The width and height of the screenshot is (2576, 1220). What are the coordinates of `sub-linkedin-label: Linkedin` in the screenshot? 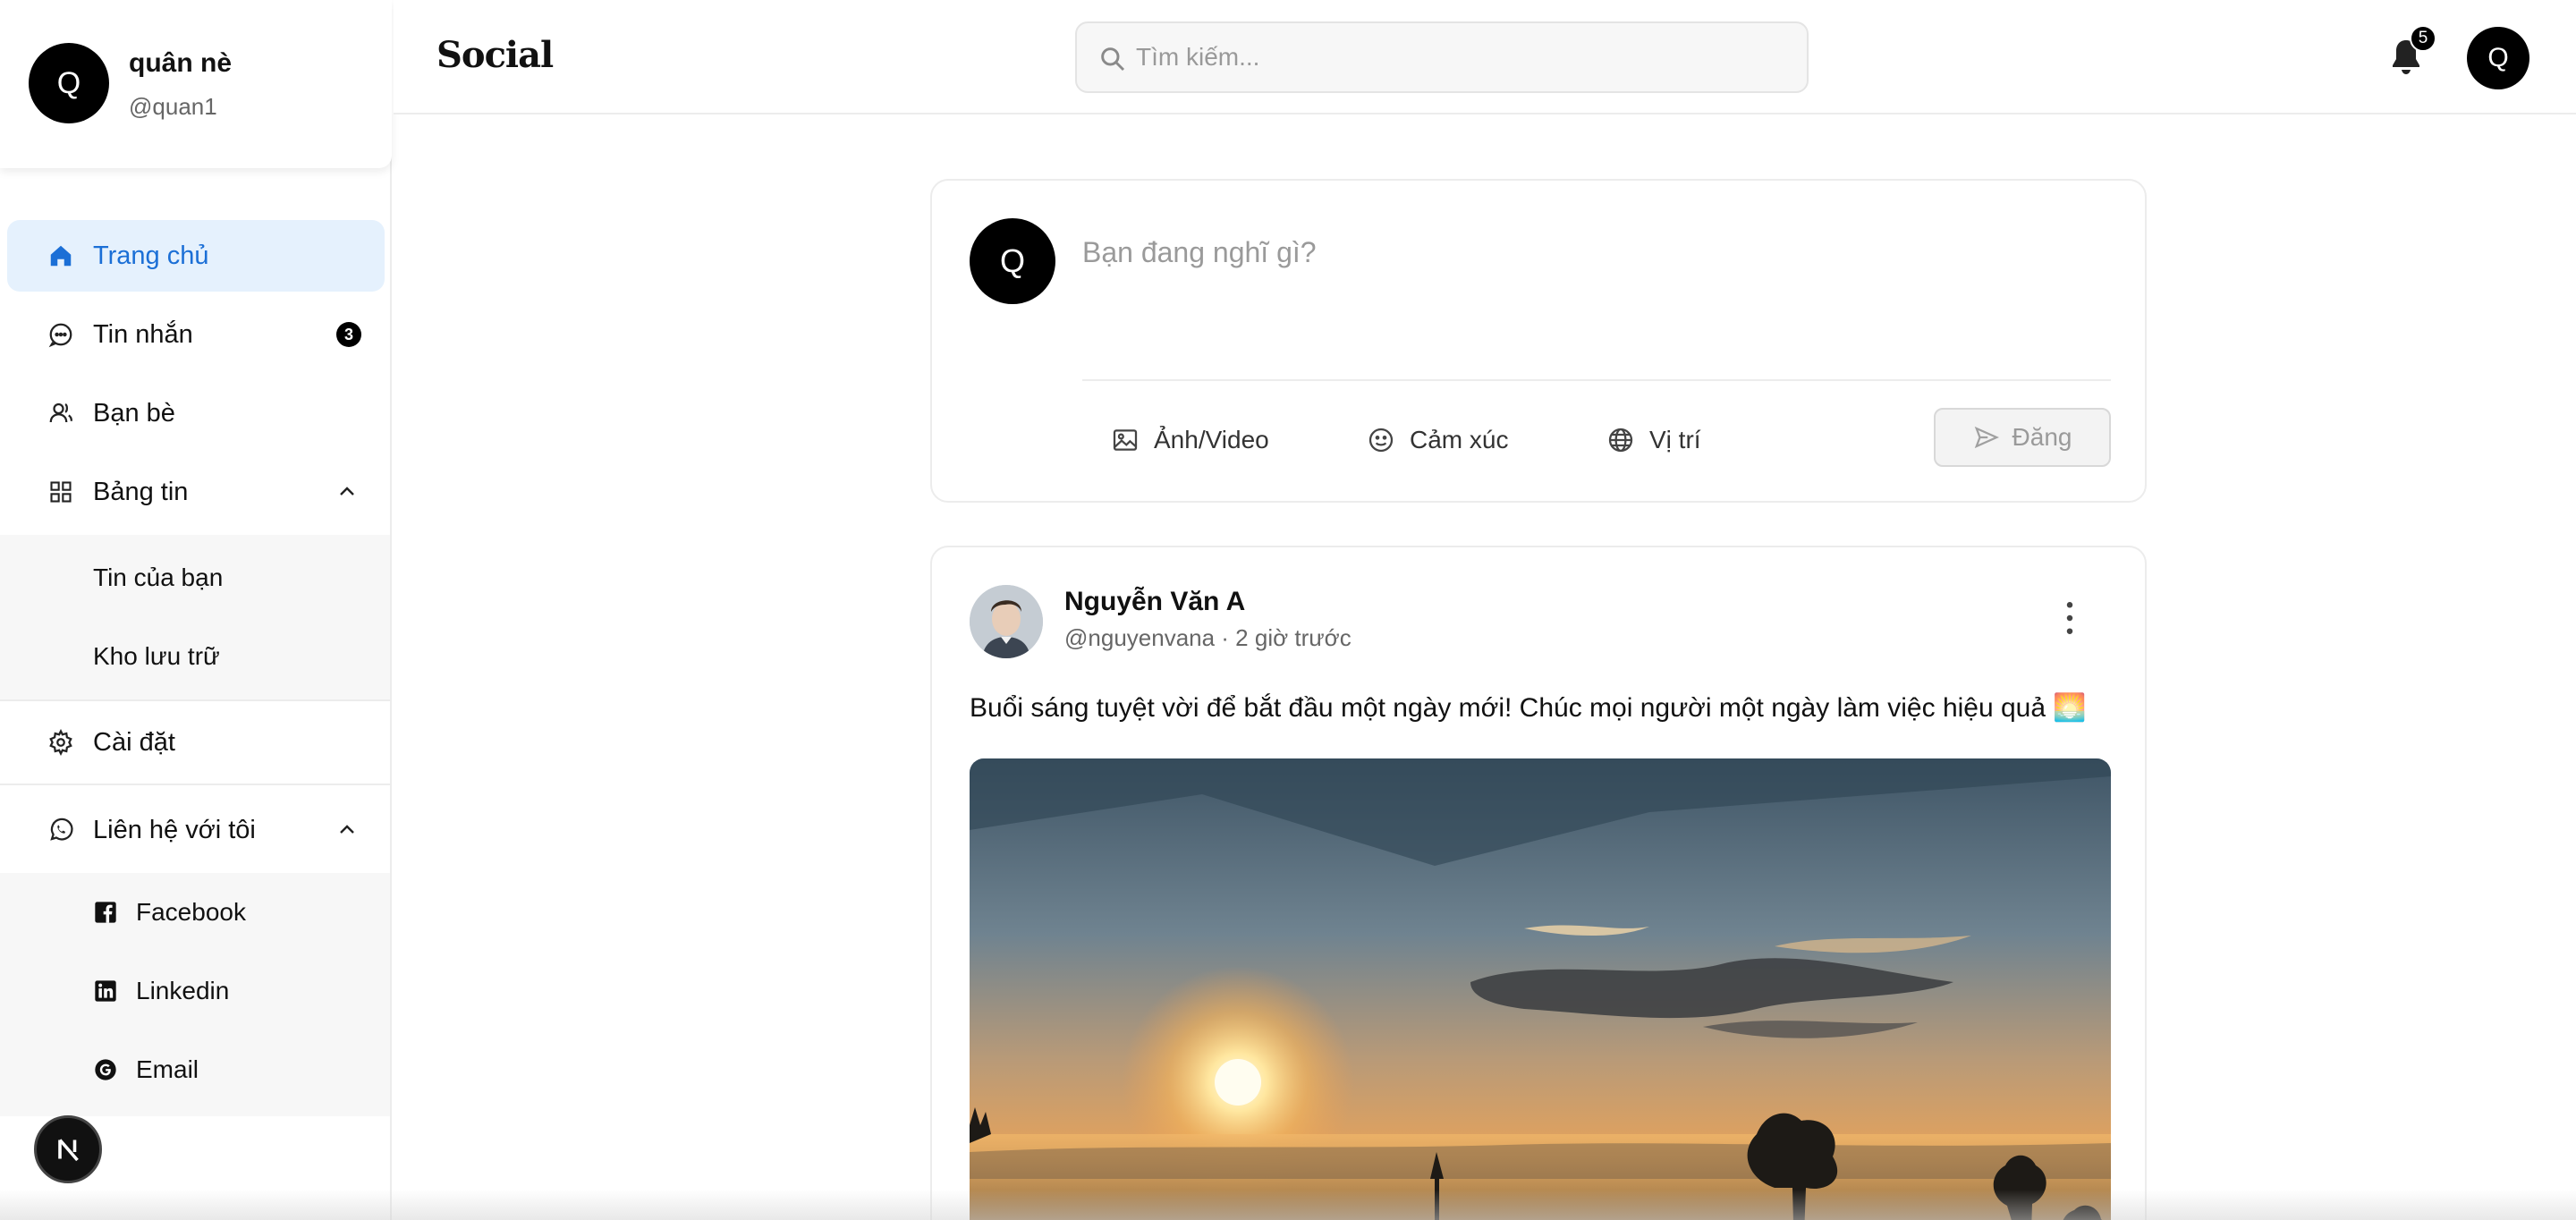 It's located at (183, 991).